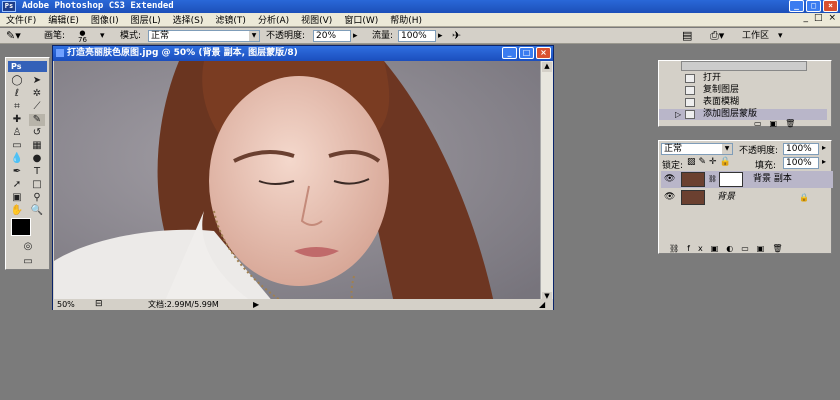  What do you see at coordinates (21, 19) in the screenshot?
I see `menu-file: 文件(F)` at bounding box center [21, 19].